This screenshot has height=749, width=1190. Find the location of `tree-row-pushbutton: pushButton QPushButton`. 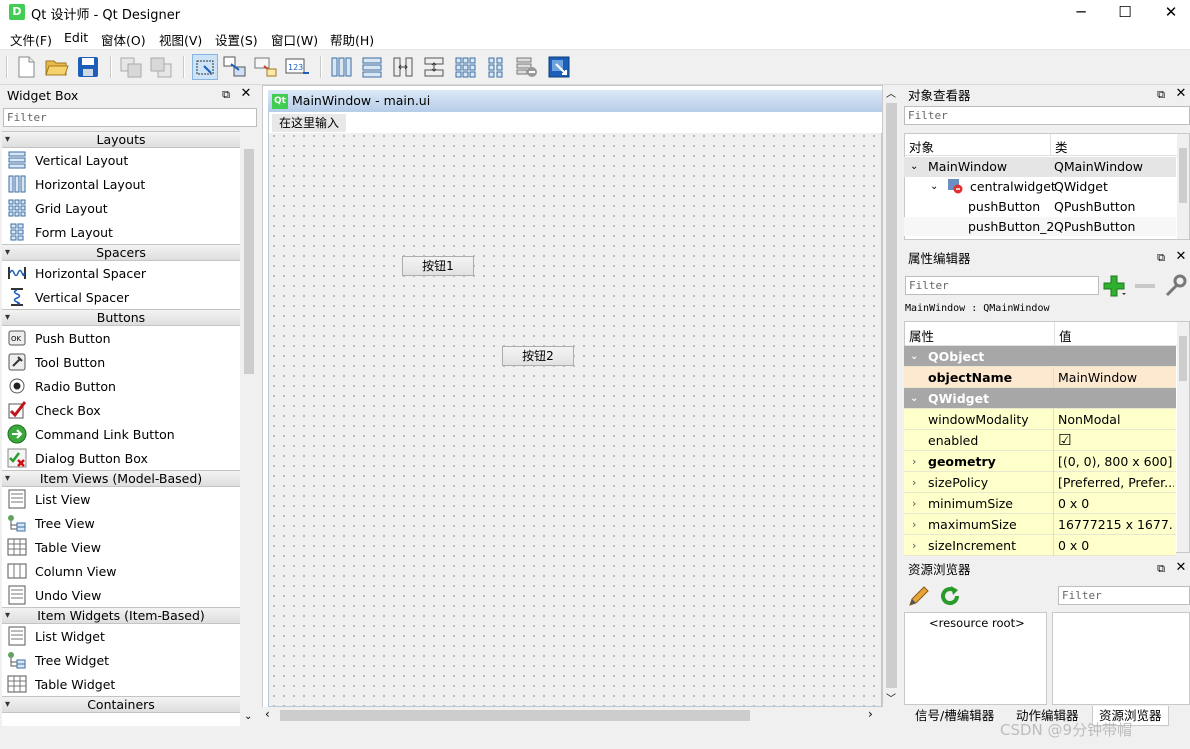

tree-row-pushbutton: pushButton QPushButton is located at coordinates (1040, 207).